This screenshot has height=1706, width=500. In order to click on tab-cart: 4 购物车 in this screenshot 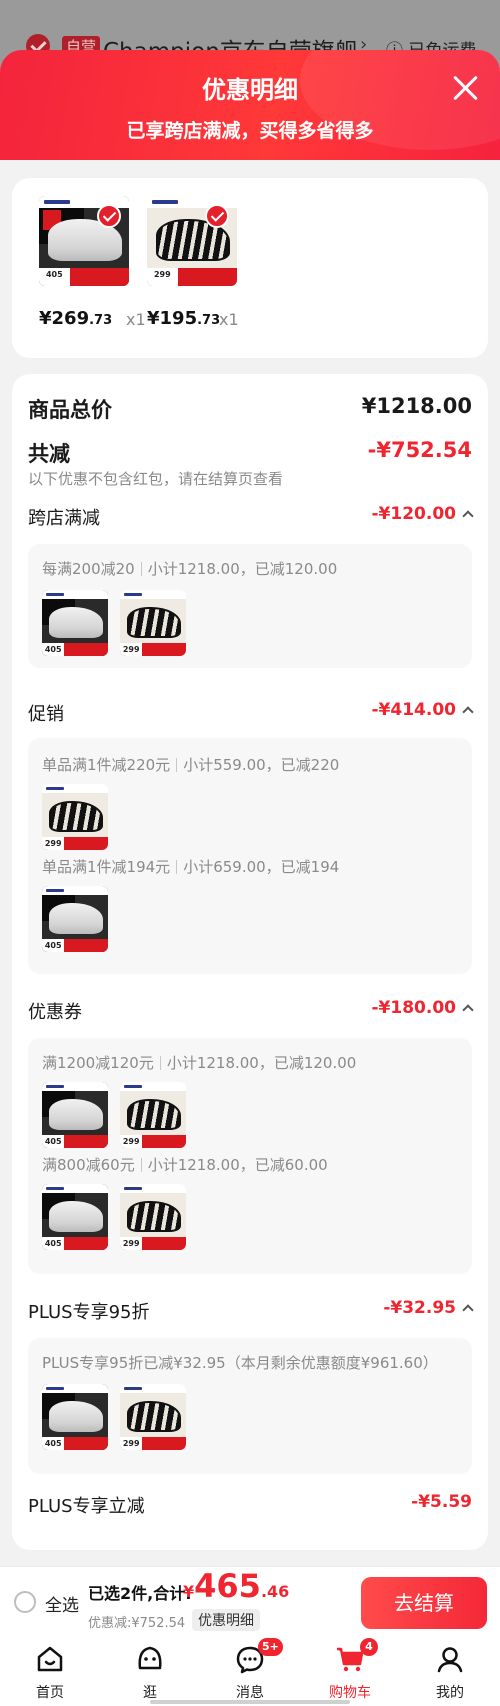, I will do `click(350, 1671)`.